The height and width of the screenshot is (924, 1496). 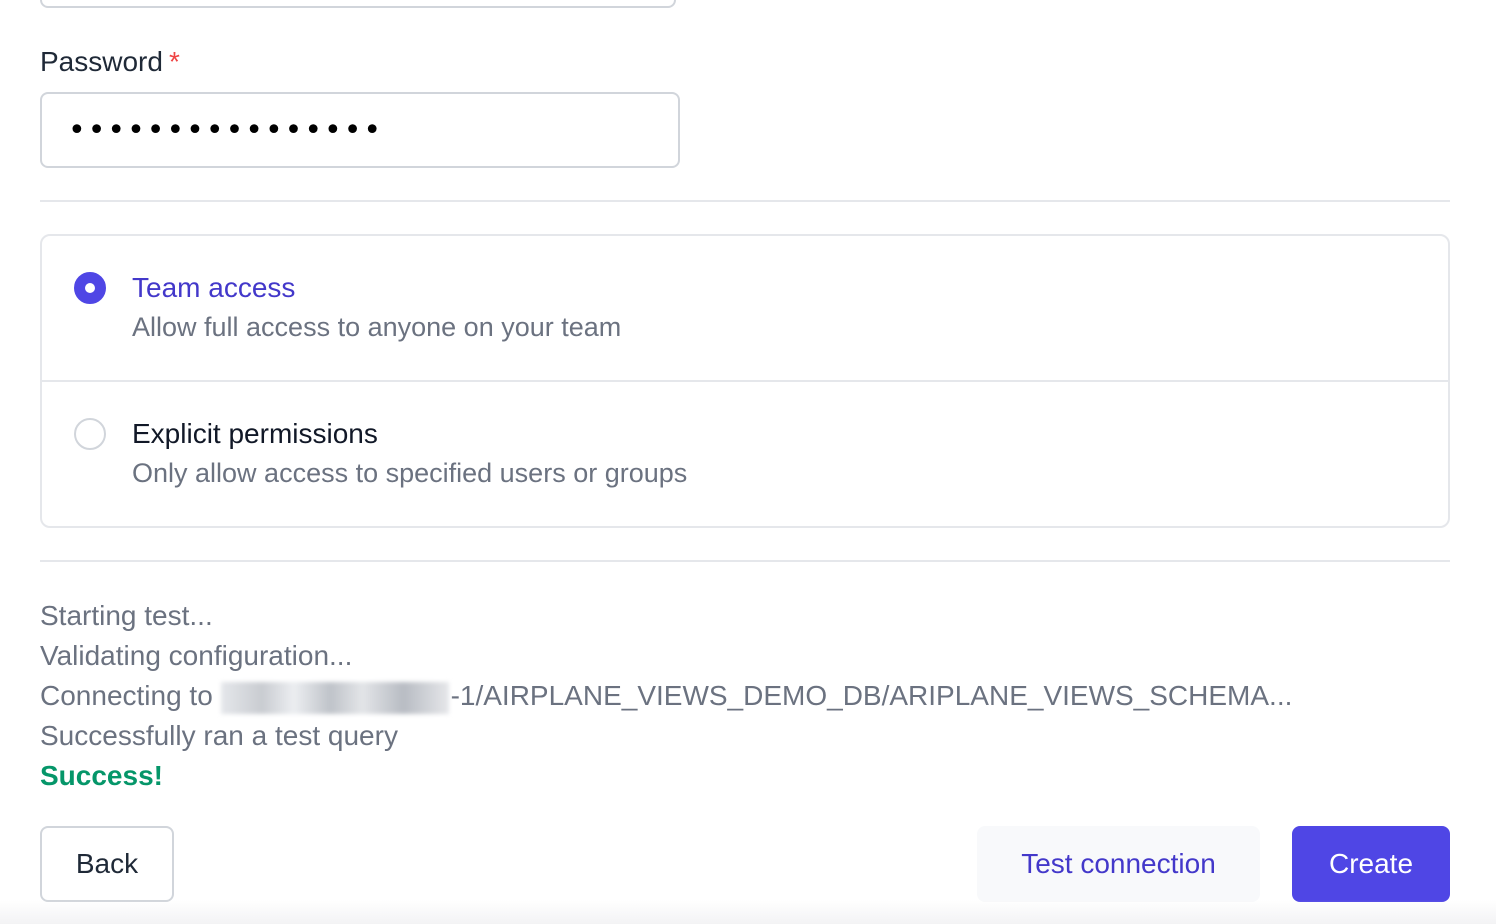 What do you see at coordinates (360, 130) in the screenshot?
I see `password-input` at bounding box center [360, 130].